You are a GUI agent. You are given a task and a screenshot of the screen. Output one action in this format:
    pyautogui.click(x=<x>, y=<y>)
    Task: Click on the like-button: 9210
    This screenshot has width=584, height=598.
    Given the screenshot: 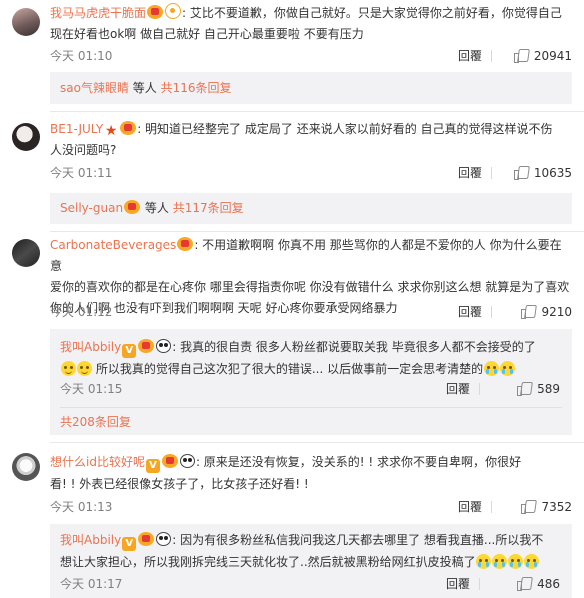 What is the action you would take?
    pyautogui.click(x=546, y=312)
    